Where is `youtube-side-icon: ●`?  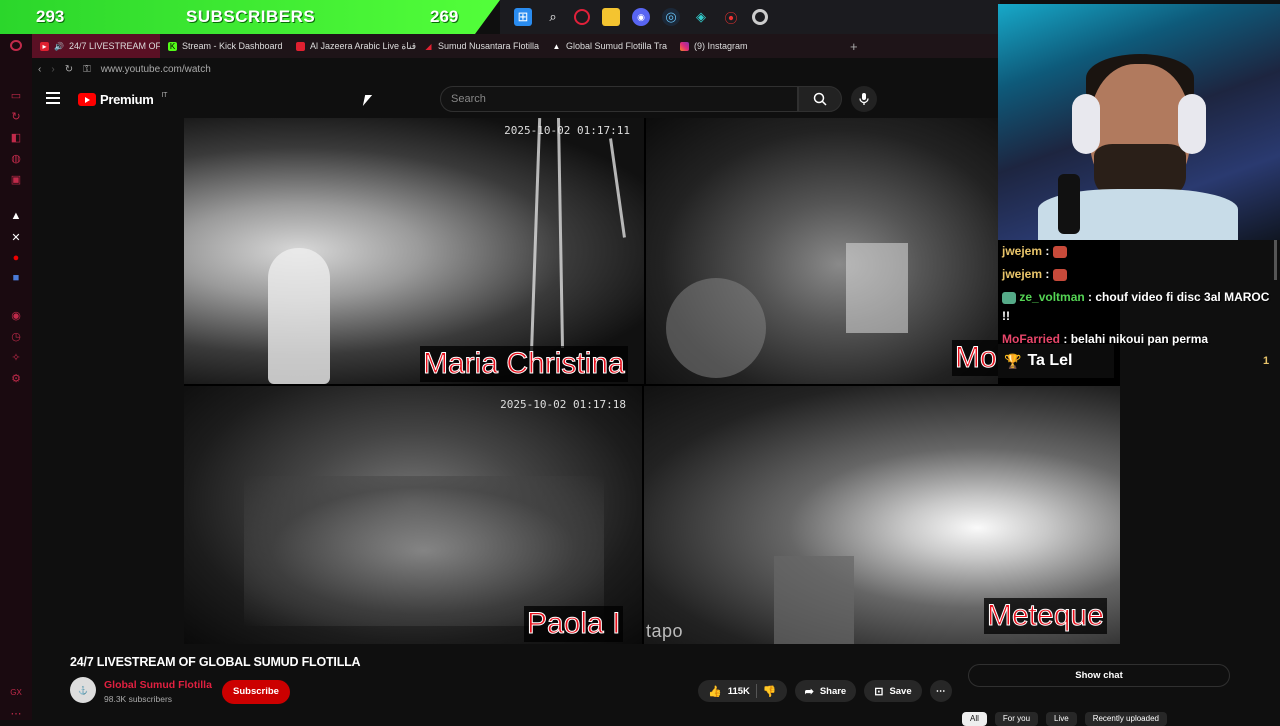 youtube-side-icon: ● is located at coordinates (16, 258).